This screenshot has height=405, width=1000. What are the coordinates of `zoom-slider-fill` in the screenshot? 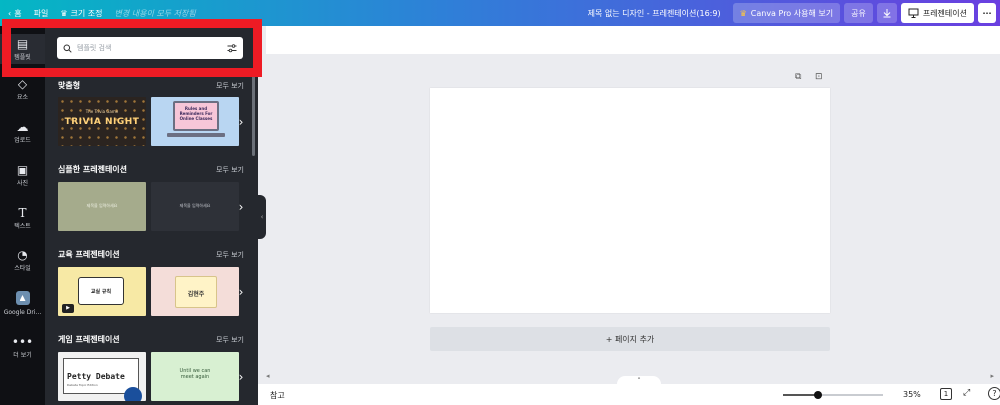 It's located at (800, 395).